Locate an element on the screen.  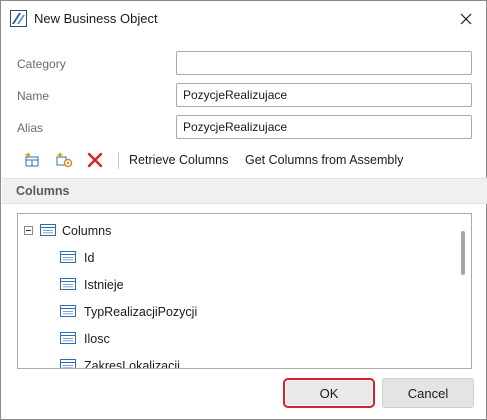
title-bar: New Business Object is located at coordinates (243, 19).